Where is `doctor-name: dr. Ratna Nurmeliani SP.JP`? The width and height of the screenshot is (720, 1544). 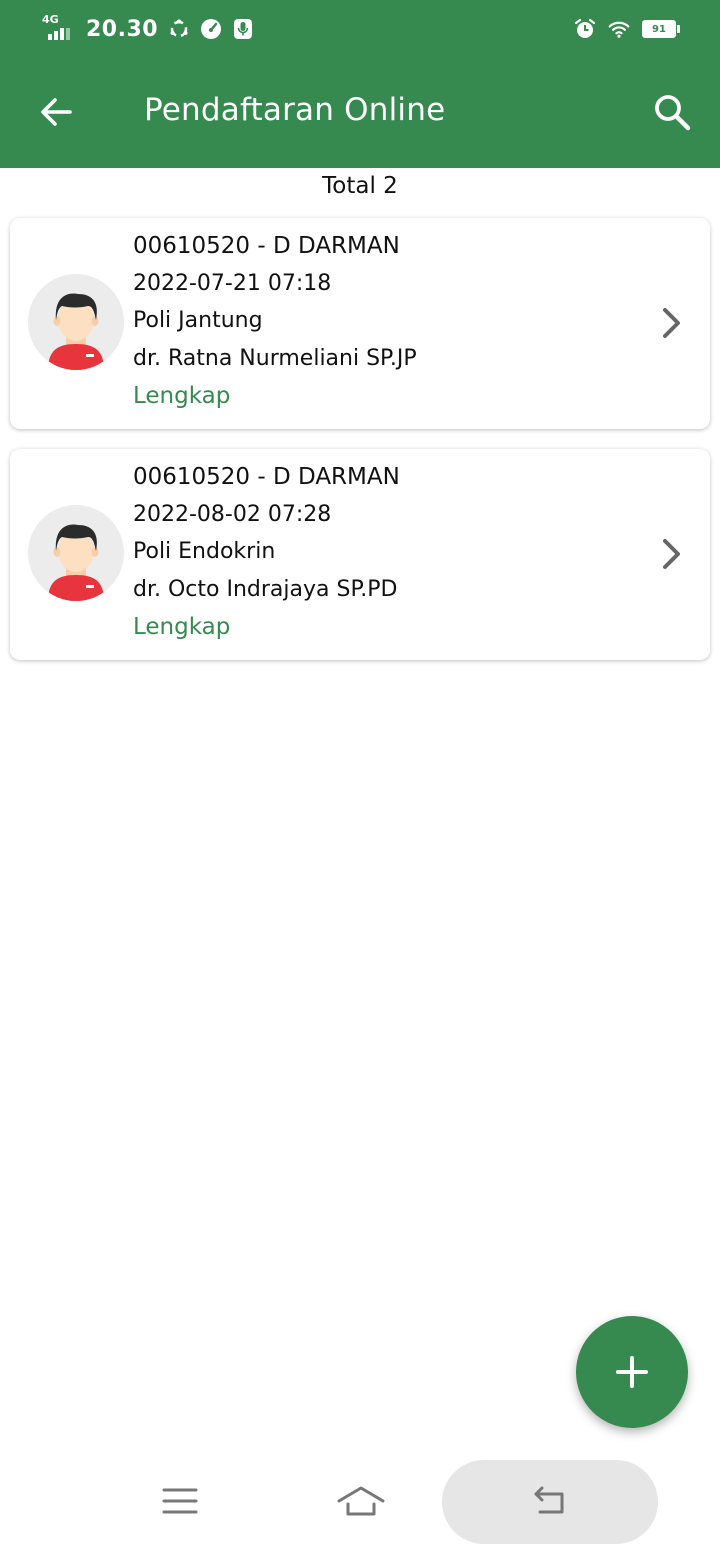
doctor-name: dr. Ratna Nurmeliani SP.JP is located at coordinates (275, 358).